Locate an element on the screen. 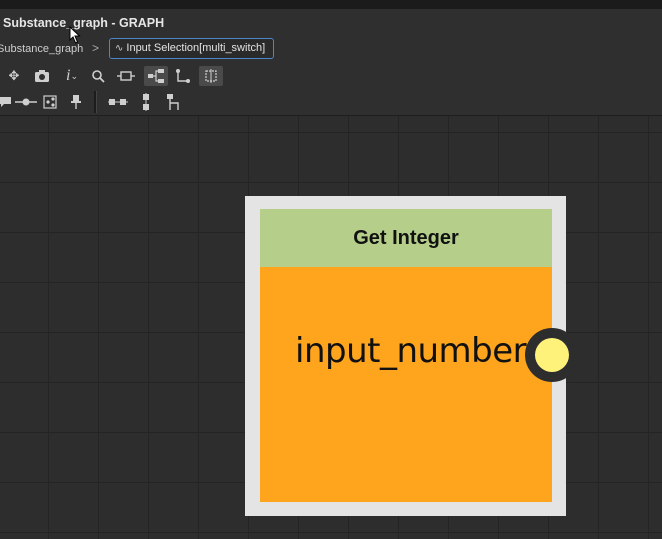  connector-icon is located at coordinates (26, 102).